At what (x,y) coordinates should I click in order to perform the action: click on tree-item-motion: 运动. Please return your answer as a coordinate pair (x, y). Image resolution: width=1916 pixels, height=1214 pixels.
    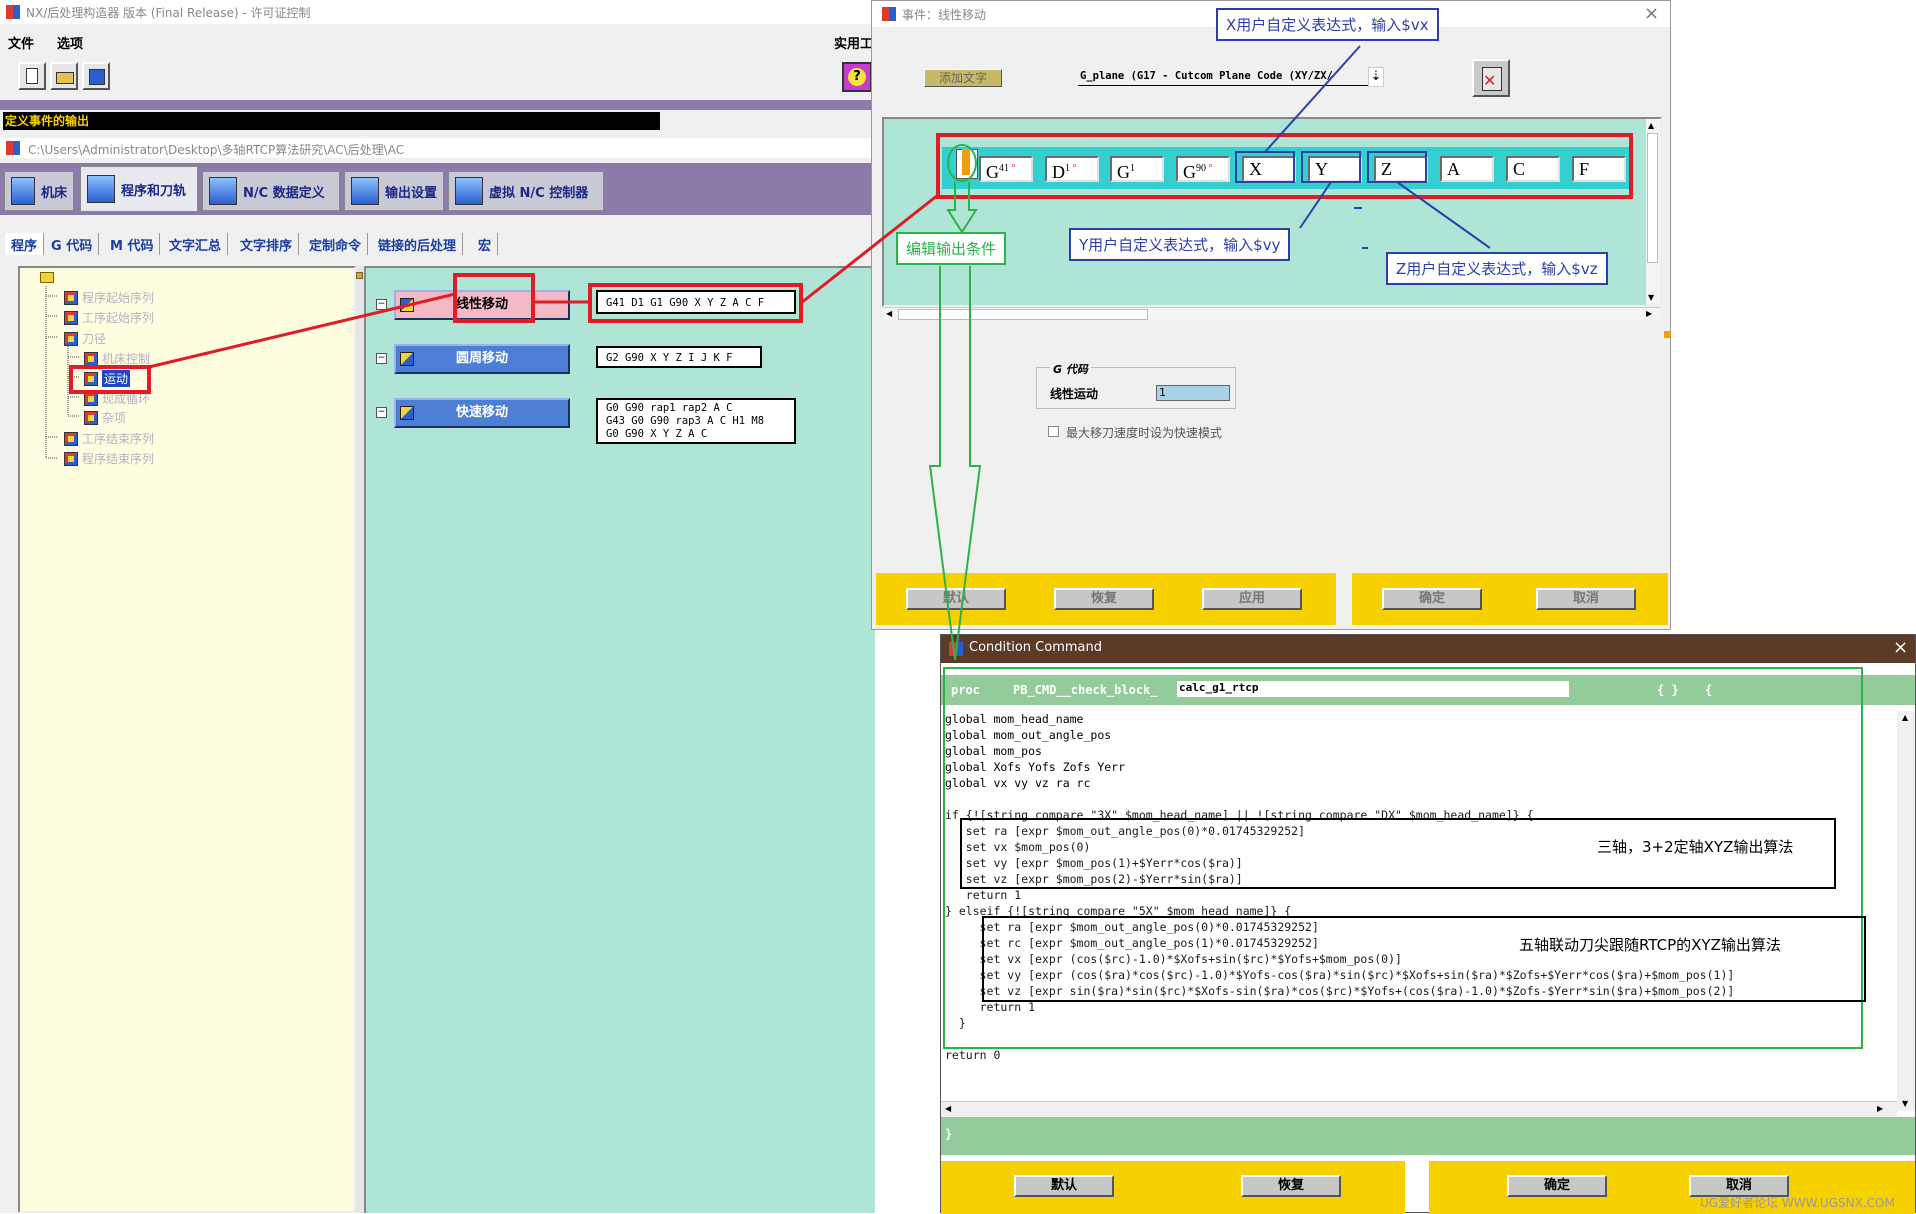
    Looking at the image, I should click on (107, 378).